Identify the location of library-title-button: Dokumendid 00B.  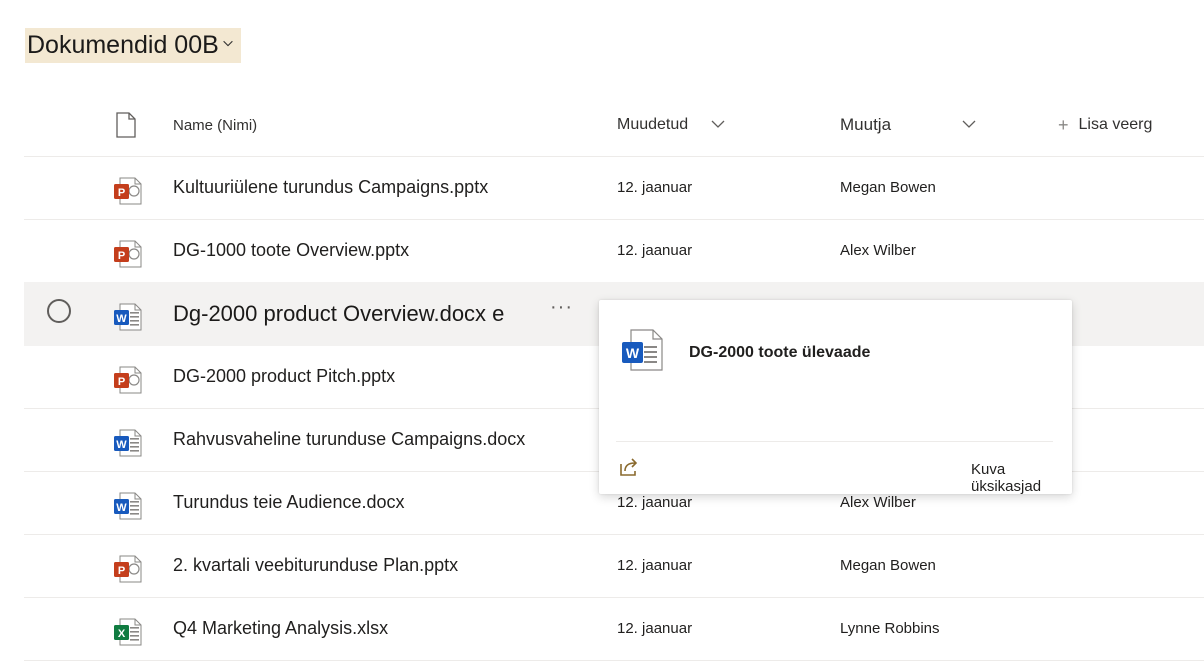
(133, 45).